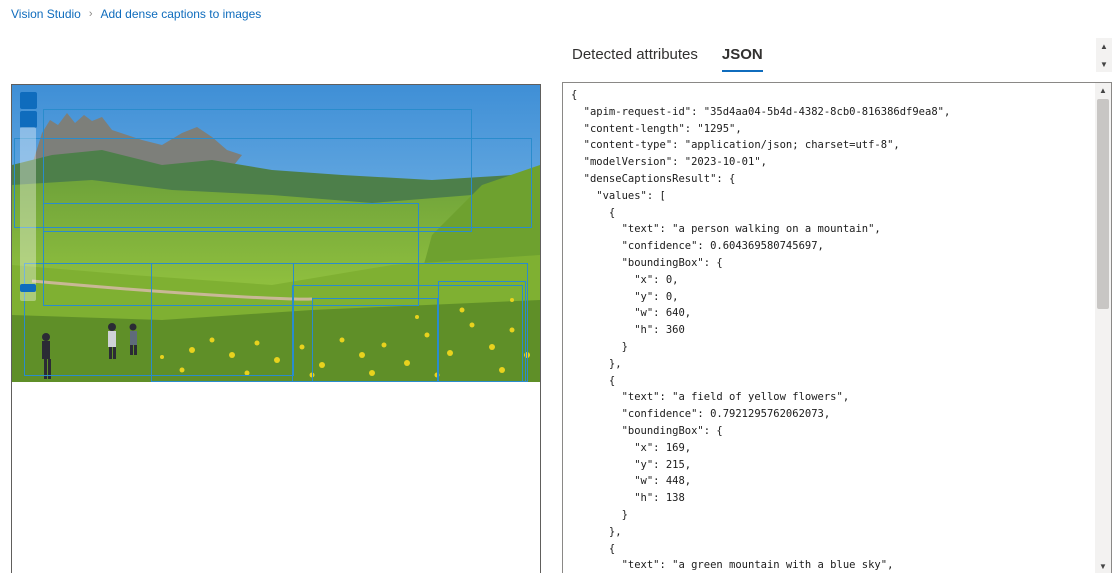 The width and height of the screenshot is (1116, 573). I want to click on result-tabs: Detected attributes JSON, so click(667, 59).